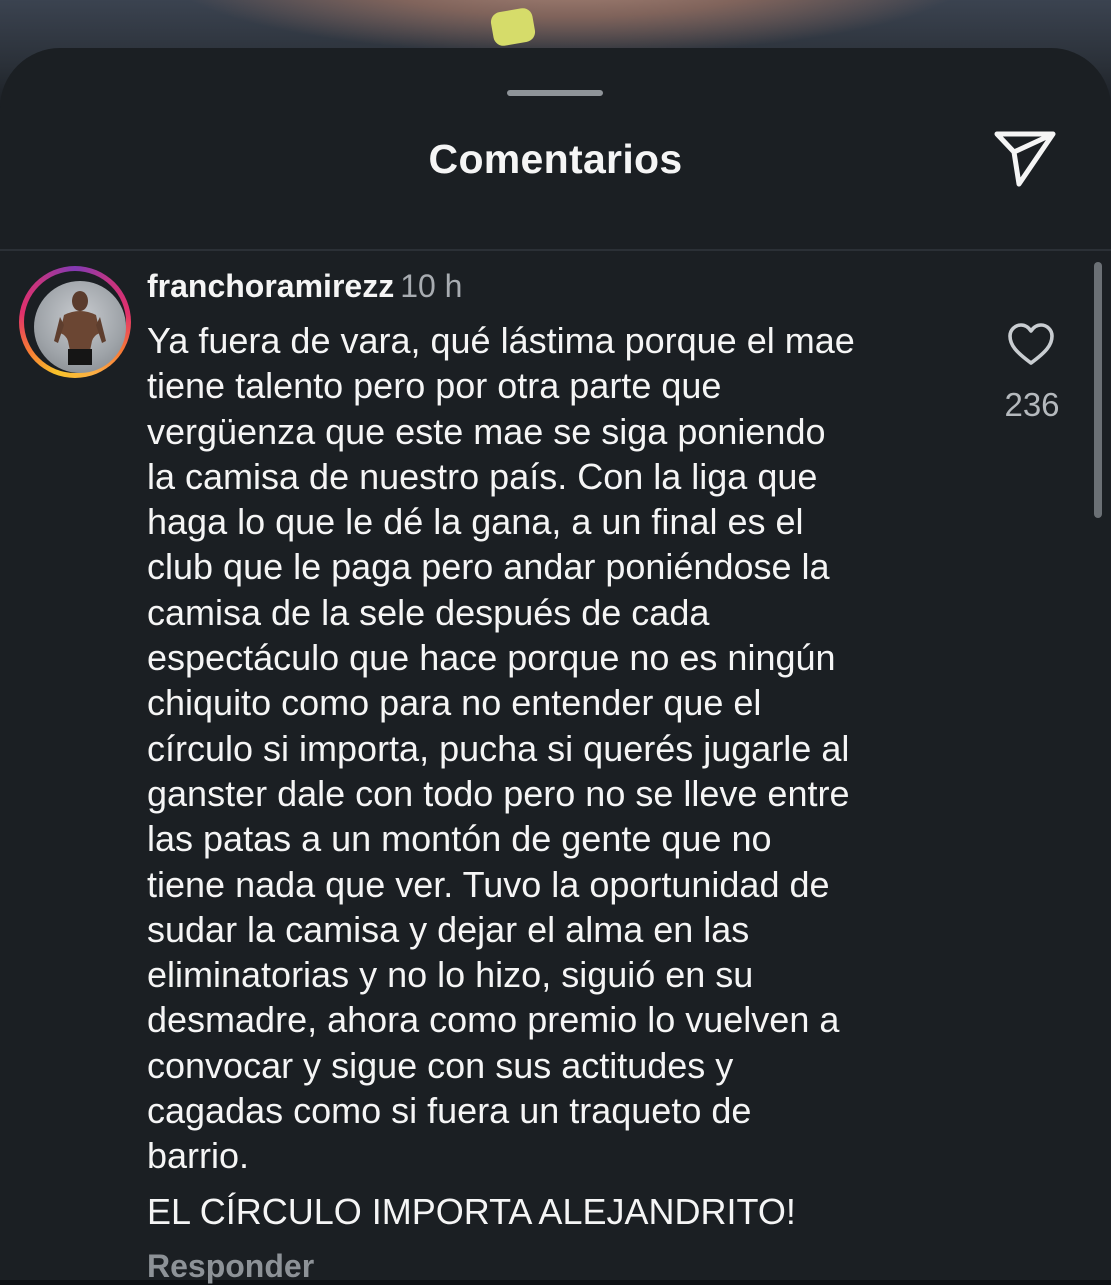 This screenshot has width=1111, height=1285. What do you see at coordinates (471, 1211) in the screenshot?
I see `comment-text-2: EL CÍRCULO IMPORTA ALEJANDRITO!` at bounding box center [471, 1211].